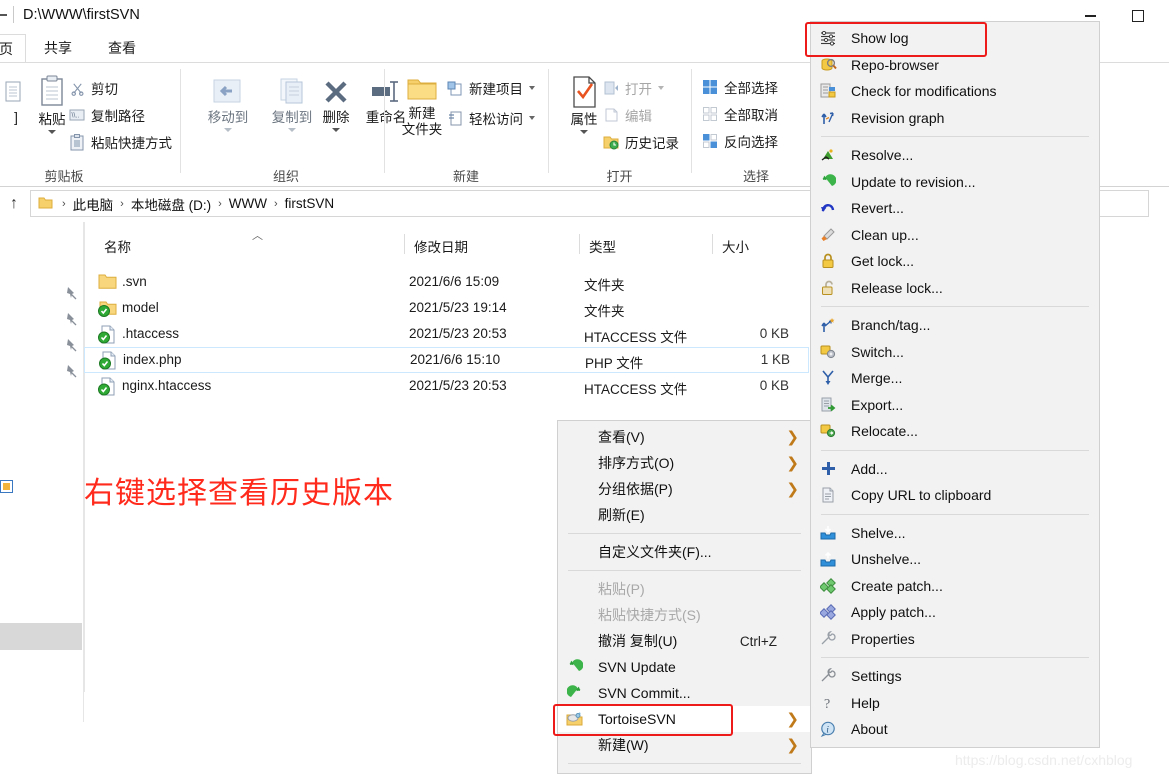 The height and width of the screenshot is (779, 1169). I want to click on create-patch-icon, so click(828, 586).